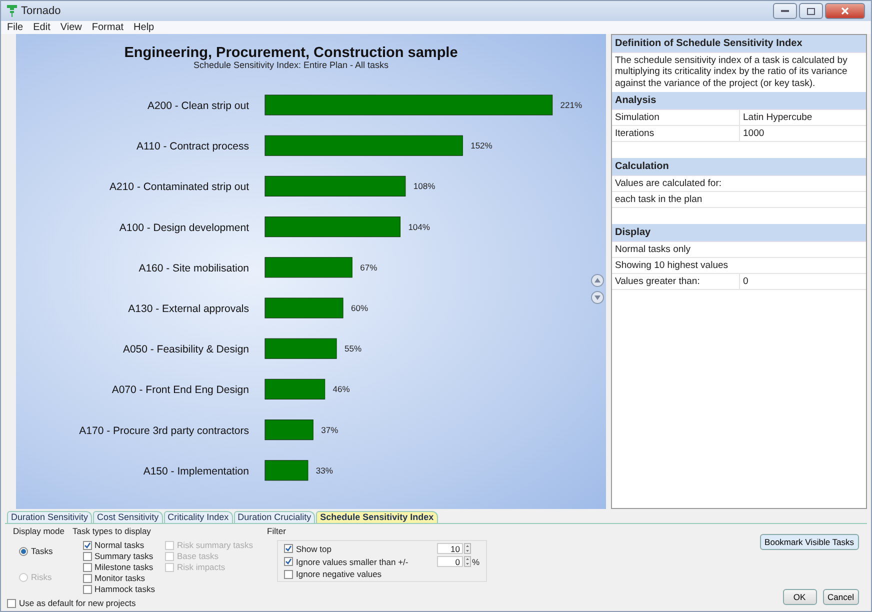 The width and height of the screenshot is (872, 612). Describe the element at coordinates (481, 145) in the screenshot. I see `value-label: 152%` at that location.